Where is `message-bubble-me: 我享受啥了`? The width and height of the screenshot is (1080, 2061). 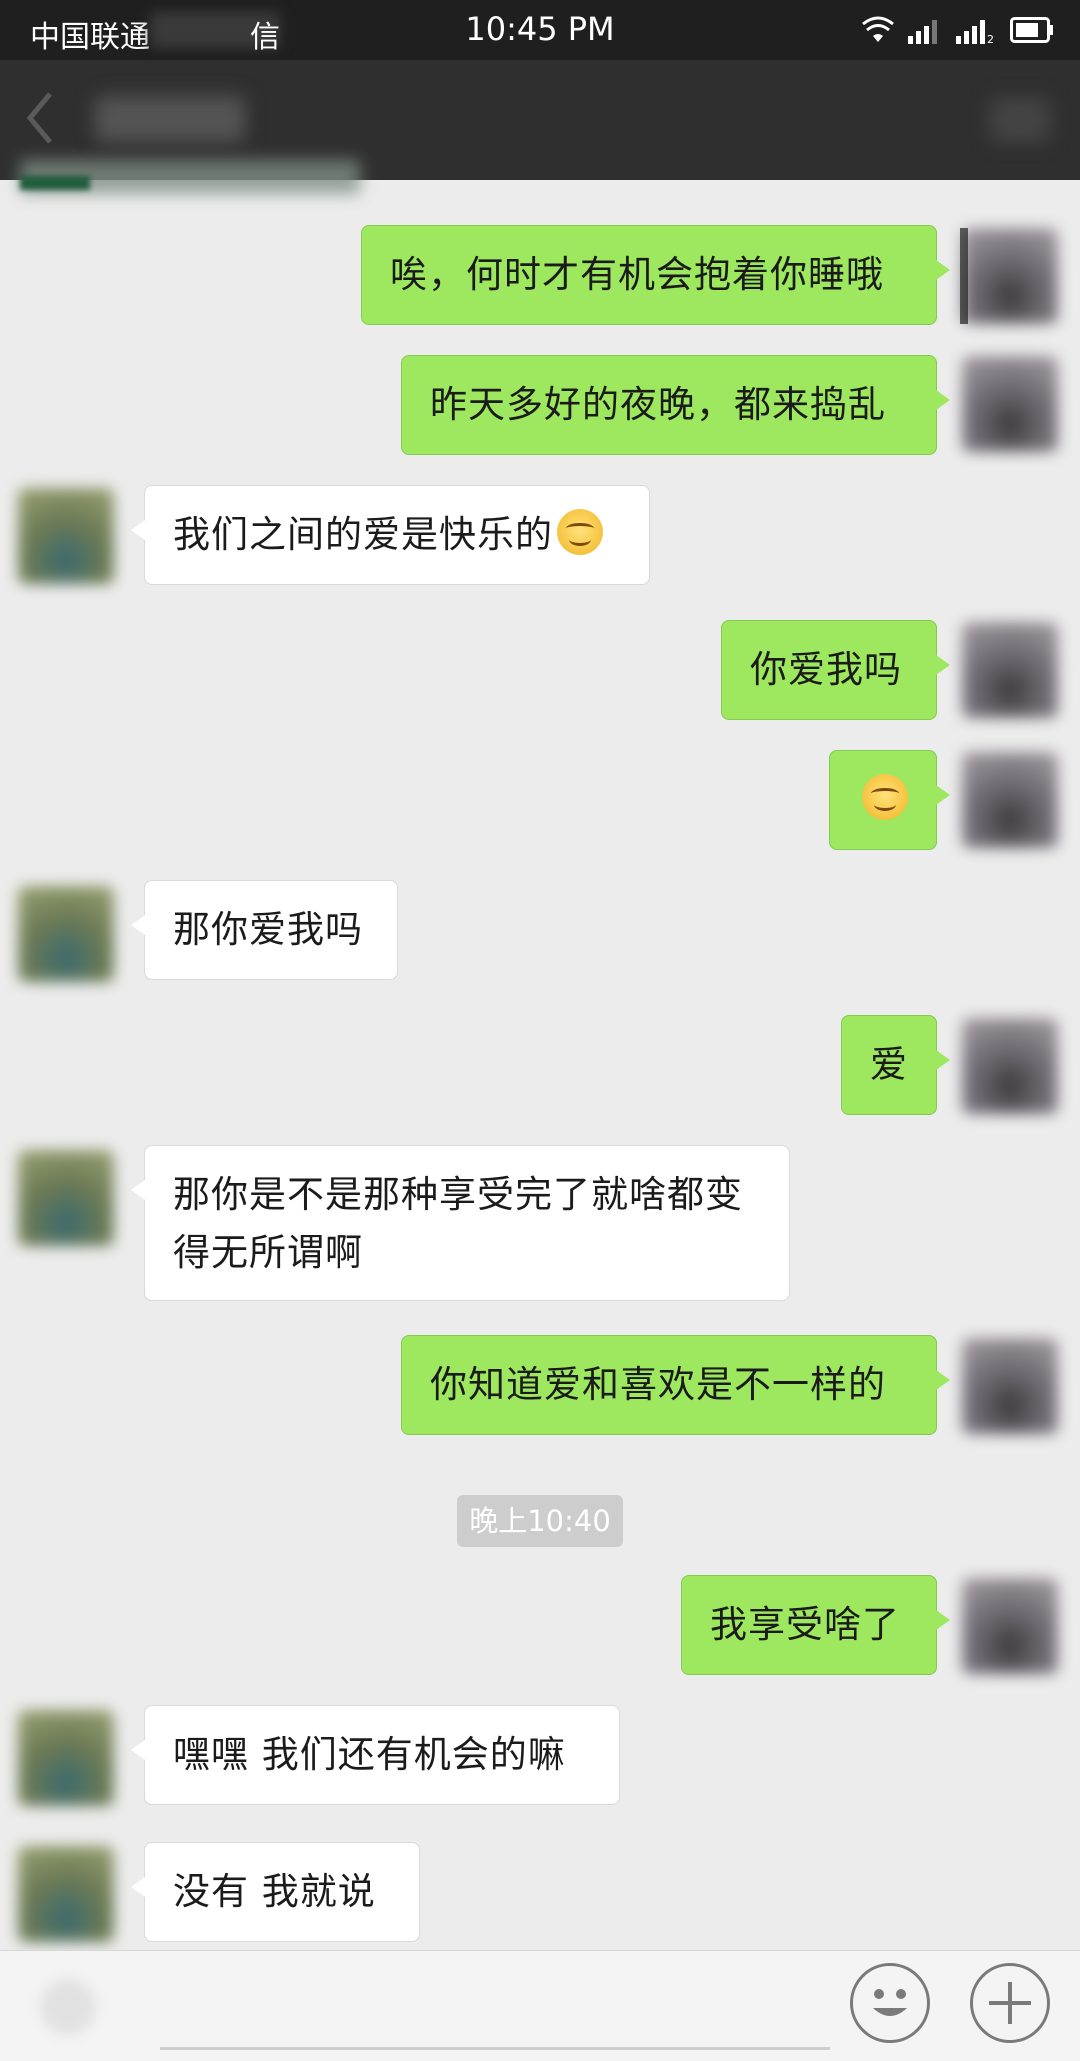
message-bubble-me: 我享受啥了 is located at coordinates (815, 1625).